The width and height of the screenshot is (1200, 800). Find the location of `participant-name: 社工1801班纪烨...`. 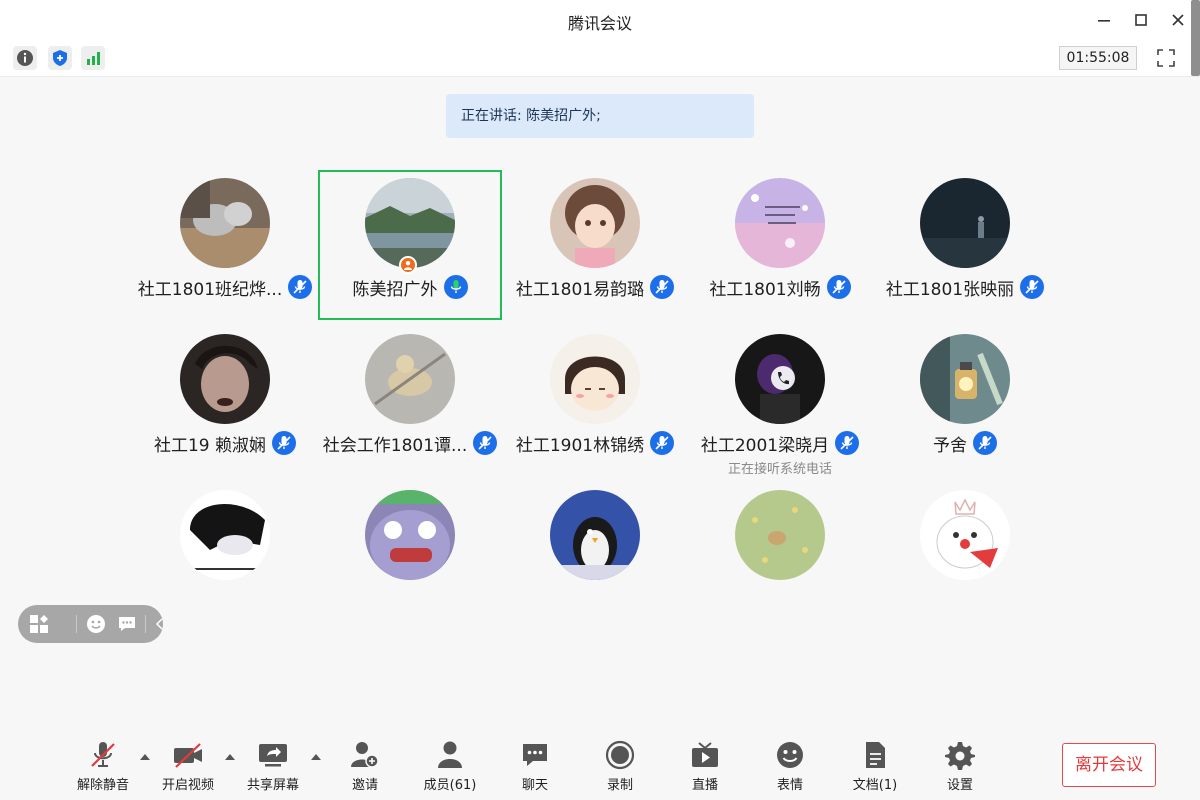

participant-name: 社工1801班纪烨... is located at coordinates (210, 289).